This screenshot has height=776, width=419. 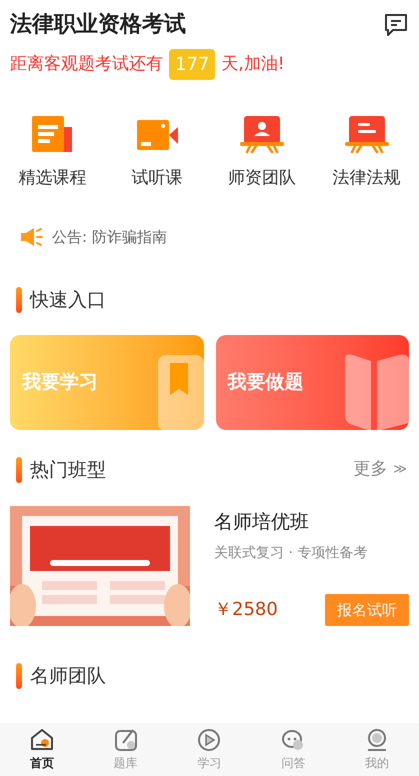 I want to click on course-subtitle: 关联式复习 · 专项性备考, so click(x=291, y=553).